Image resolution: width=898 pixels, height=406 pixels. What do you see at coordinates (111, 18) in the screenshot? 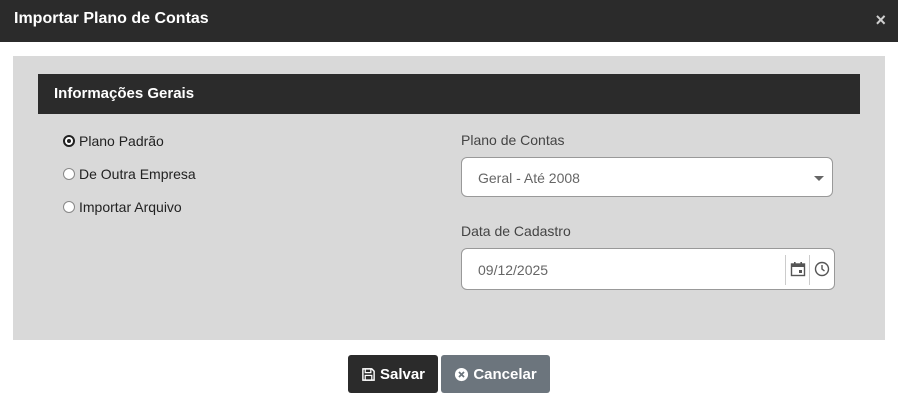
I see `dialog-title: Importar Plano de Contas` at bounding box center [111, 18].